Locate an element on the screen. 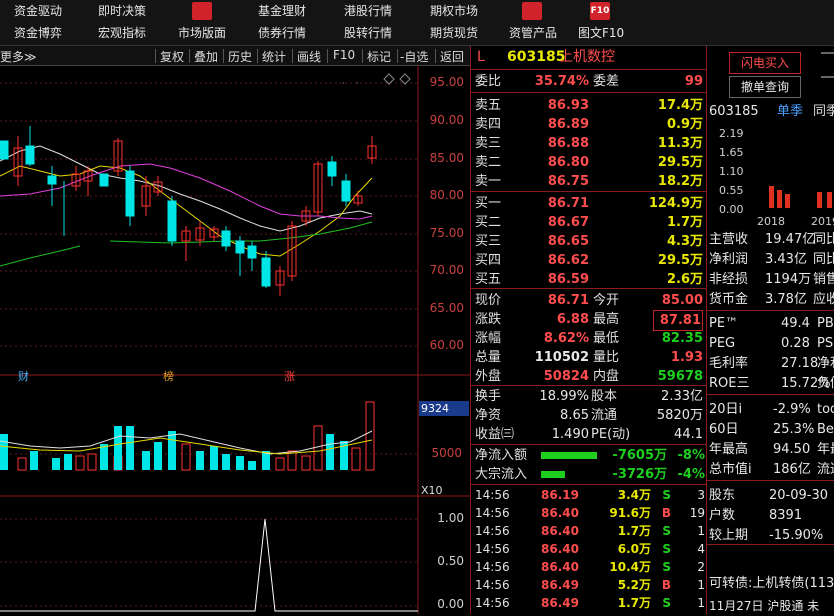 This screenshot has height=616, width=834. chevron-icon: ≫ is located at coordinates (30, 57).